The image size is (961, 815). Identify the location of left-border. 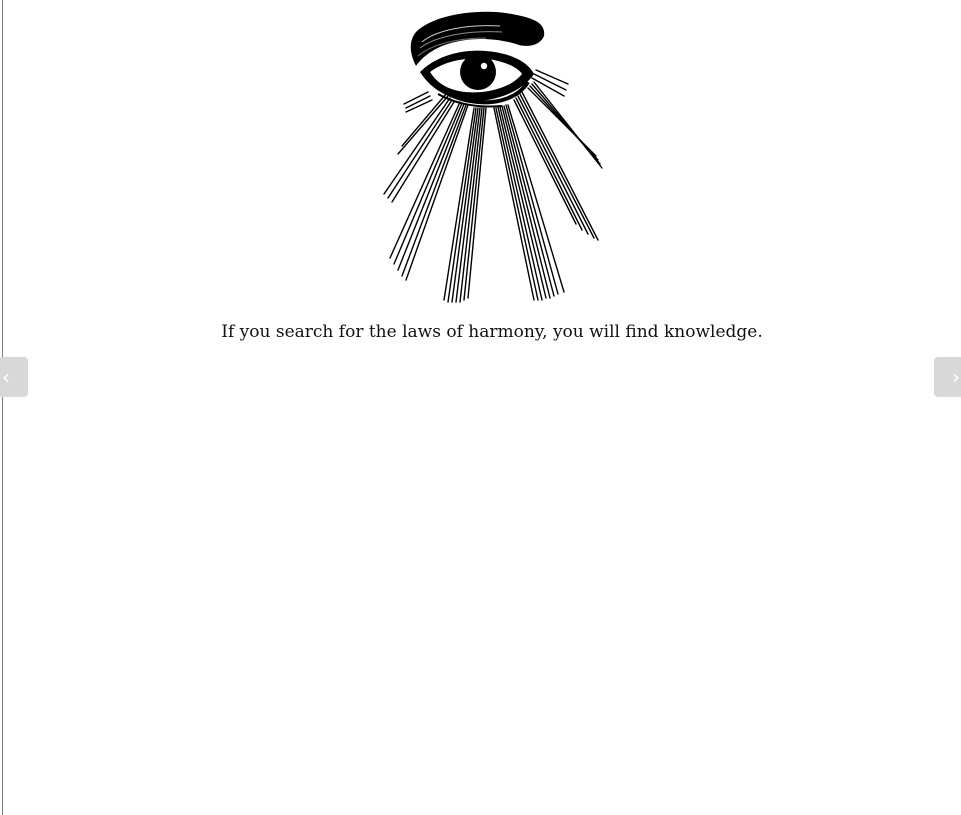
(2, 407).